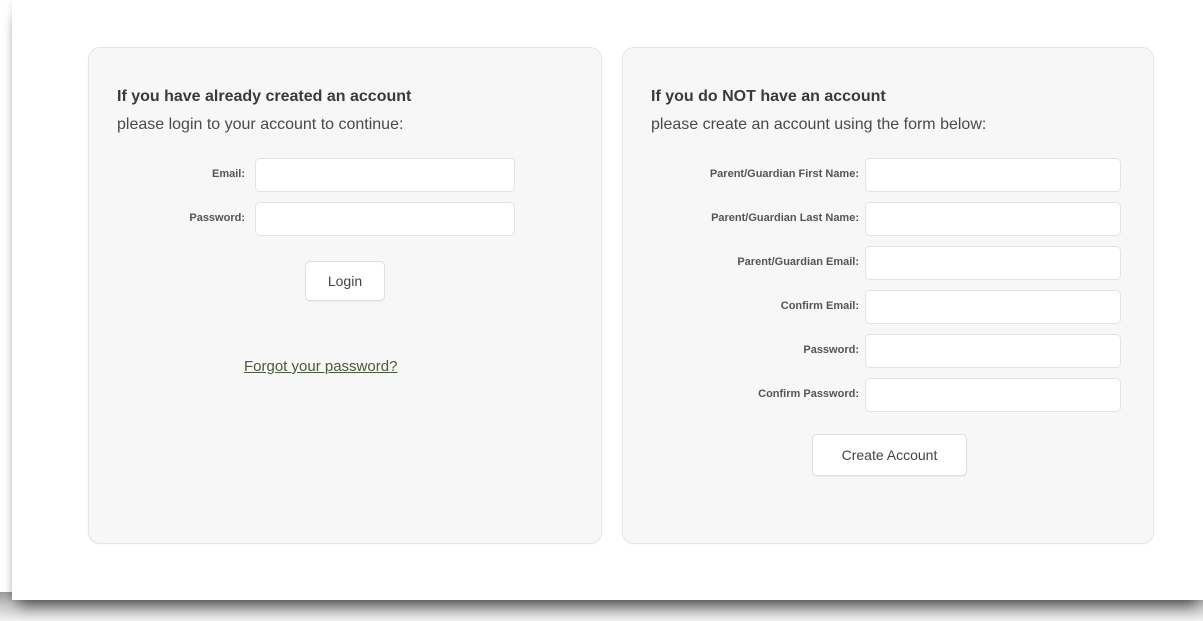 The height and width of the screenshot is (621, 1203). What do you see at coordinates (993, 351) in the screenshot?
I see `register-password-input` at bounding box center [993, 351].